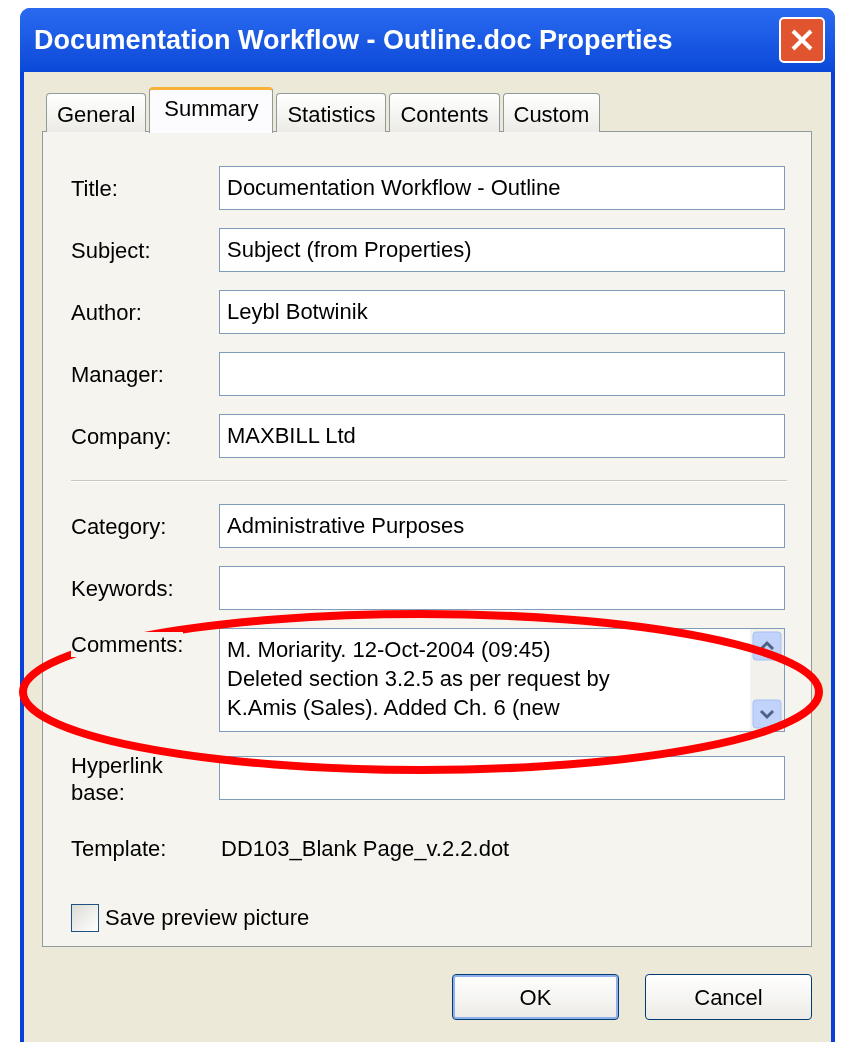 The height and width of the screenshot is (1042, 841). What do you see at coordinates (211, 110) in the screenshot?
I see `tab: Summary` at bounding box center [211, 110].